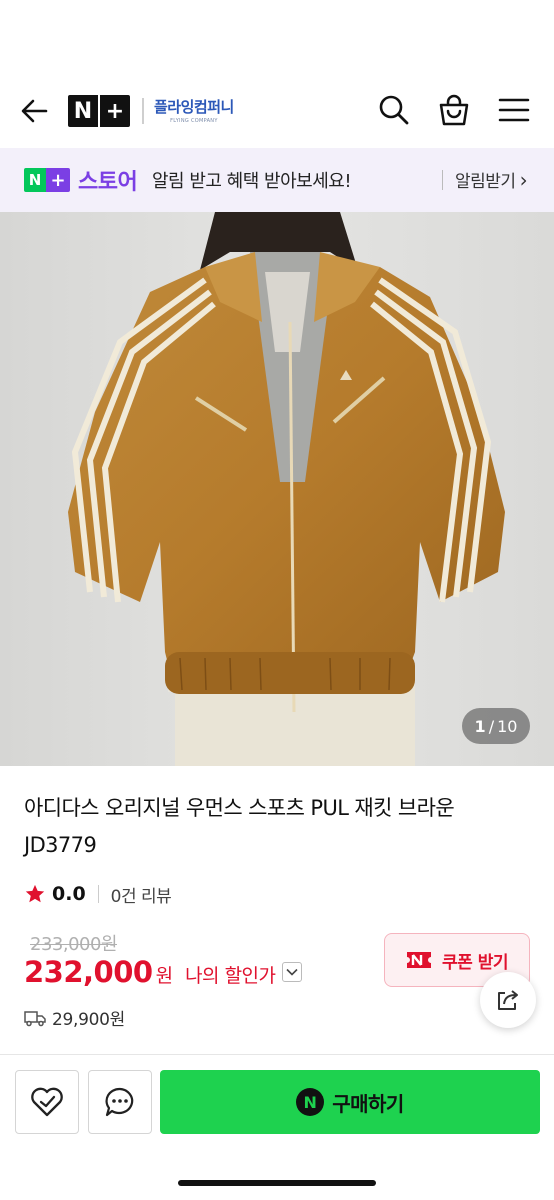 This screenshot has width=554, height=1200. I want to click on shopping-bag-icon, so click(454, 110).